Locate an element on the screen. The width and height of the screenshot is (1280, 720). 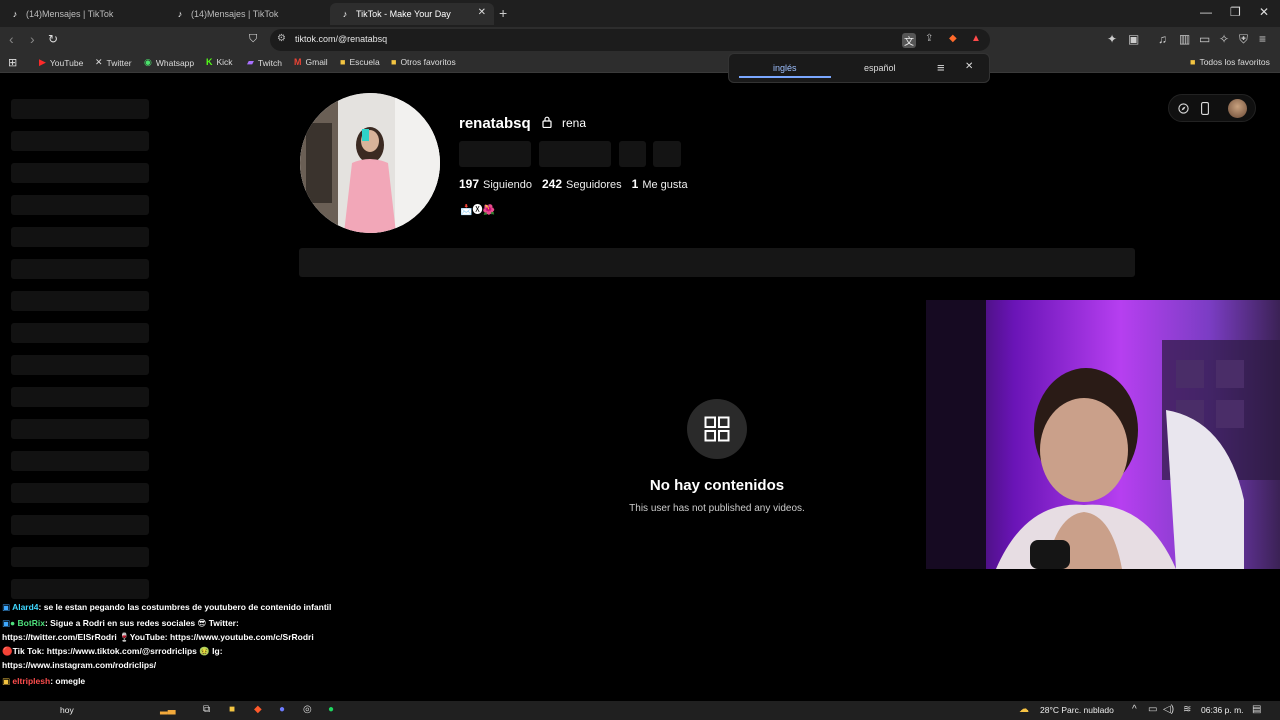
bookmark-whatsapp: ◉ Whatsapp is located at coordinates (169, 62).